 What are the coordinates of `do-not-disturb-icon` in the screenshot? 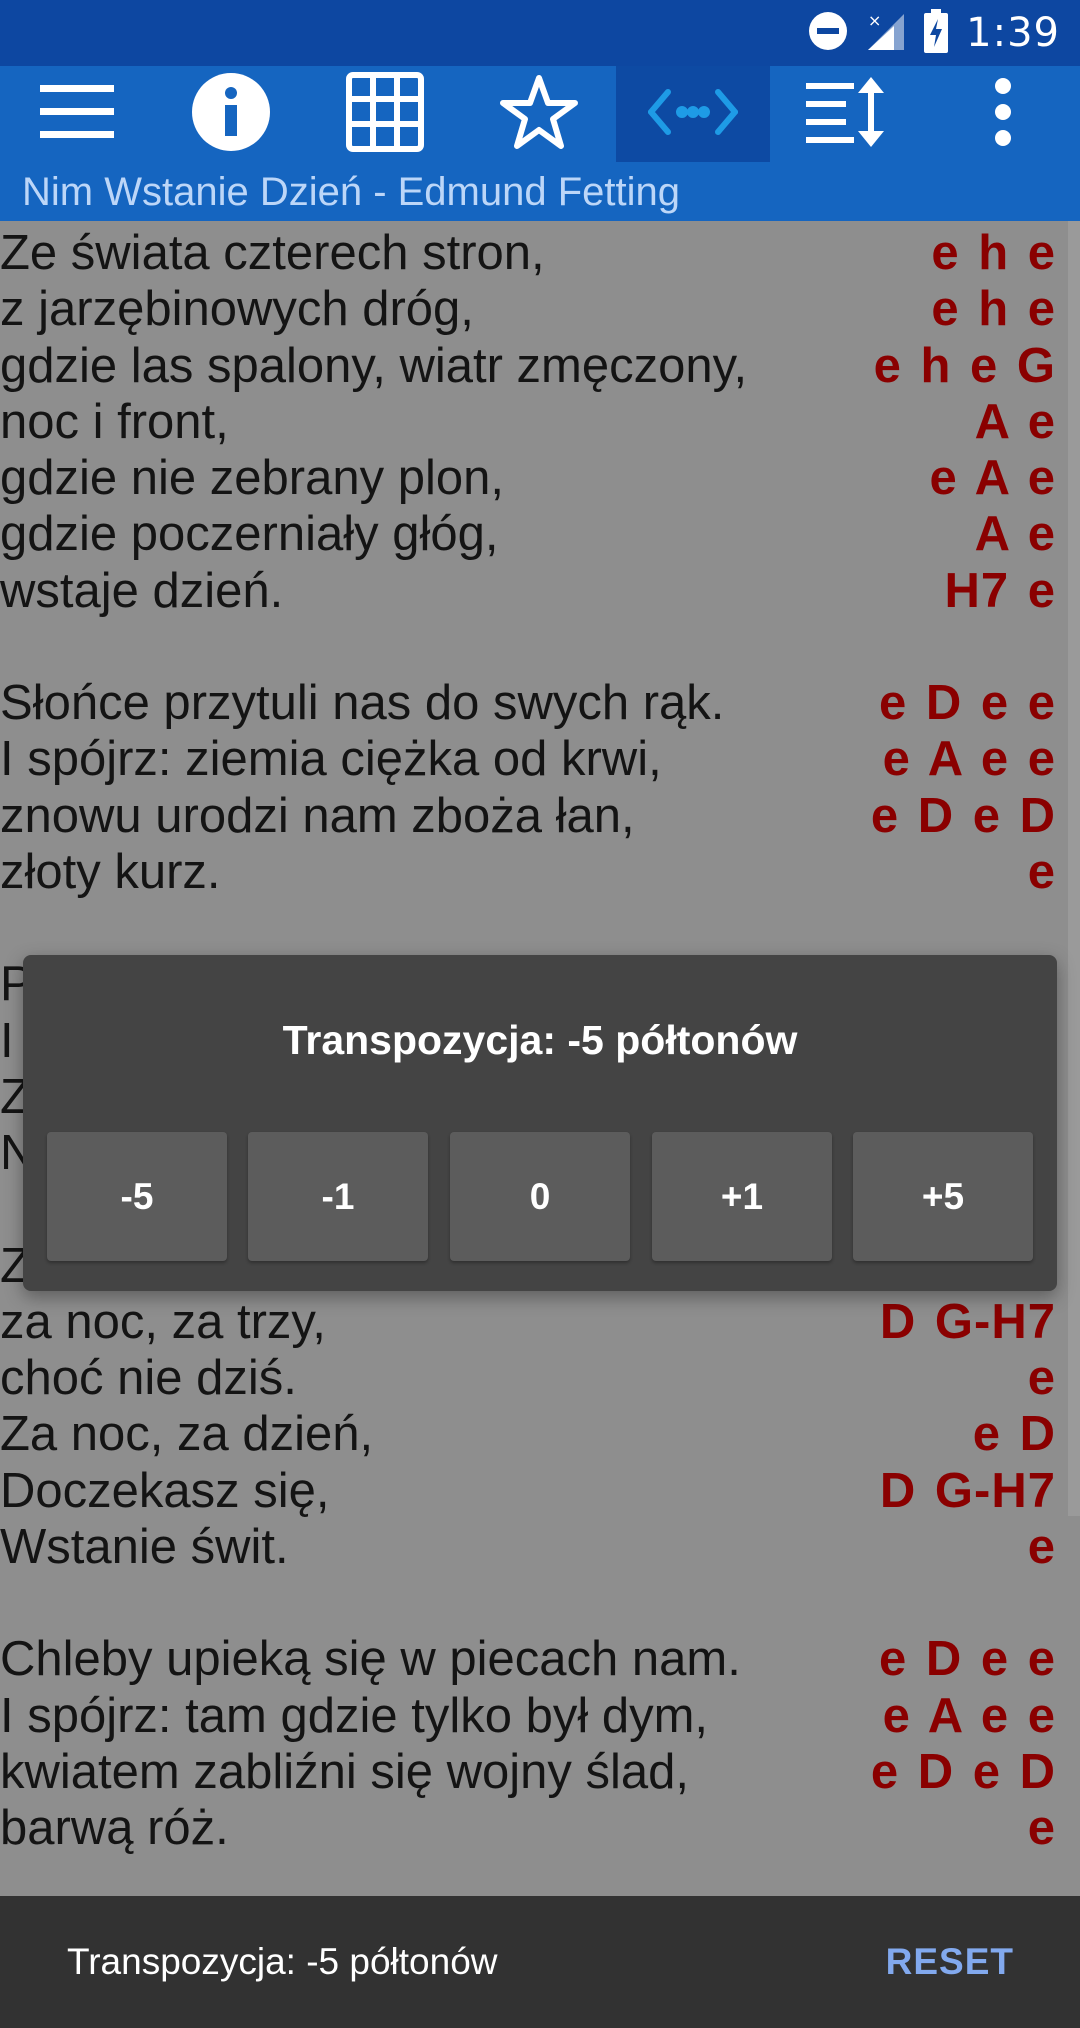 It's located at (828, 33).